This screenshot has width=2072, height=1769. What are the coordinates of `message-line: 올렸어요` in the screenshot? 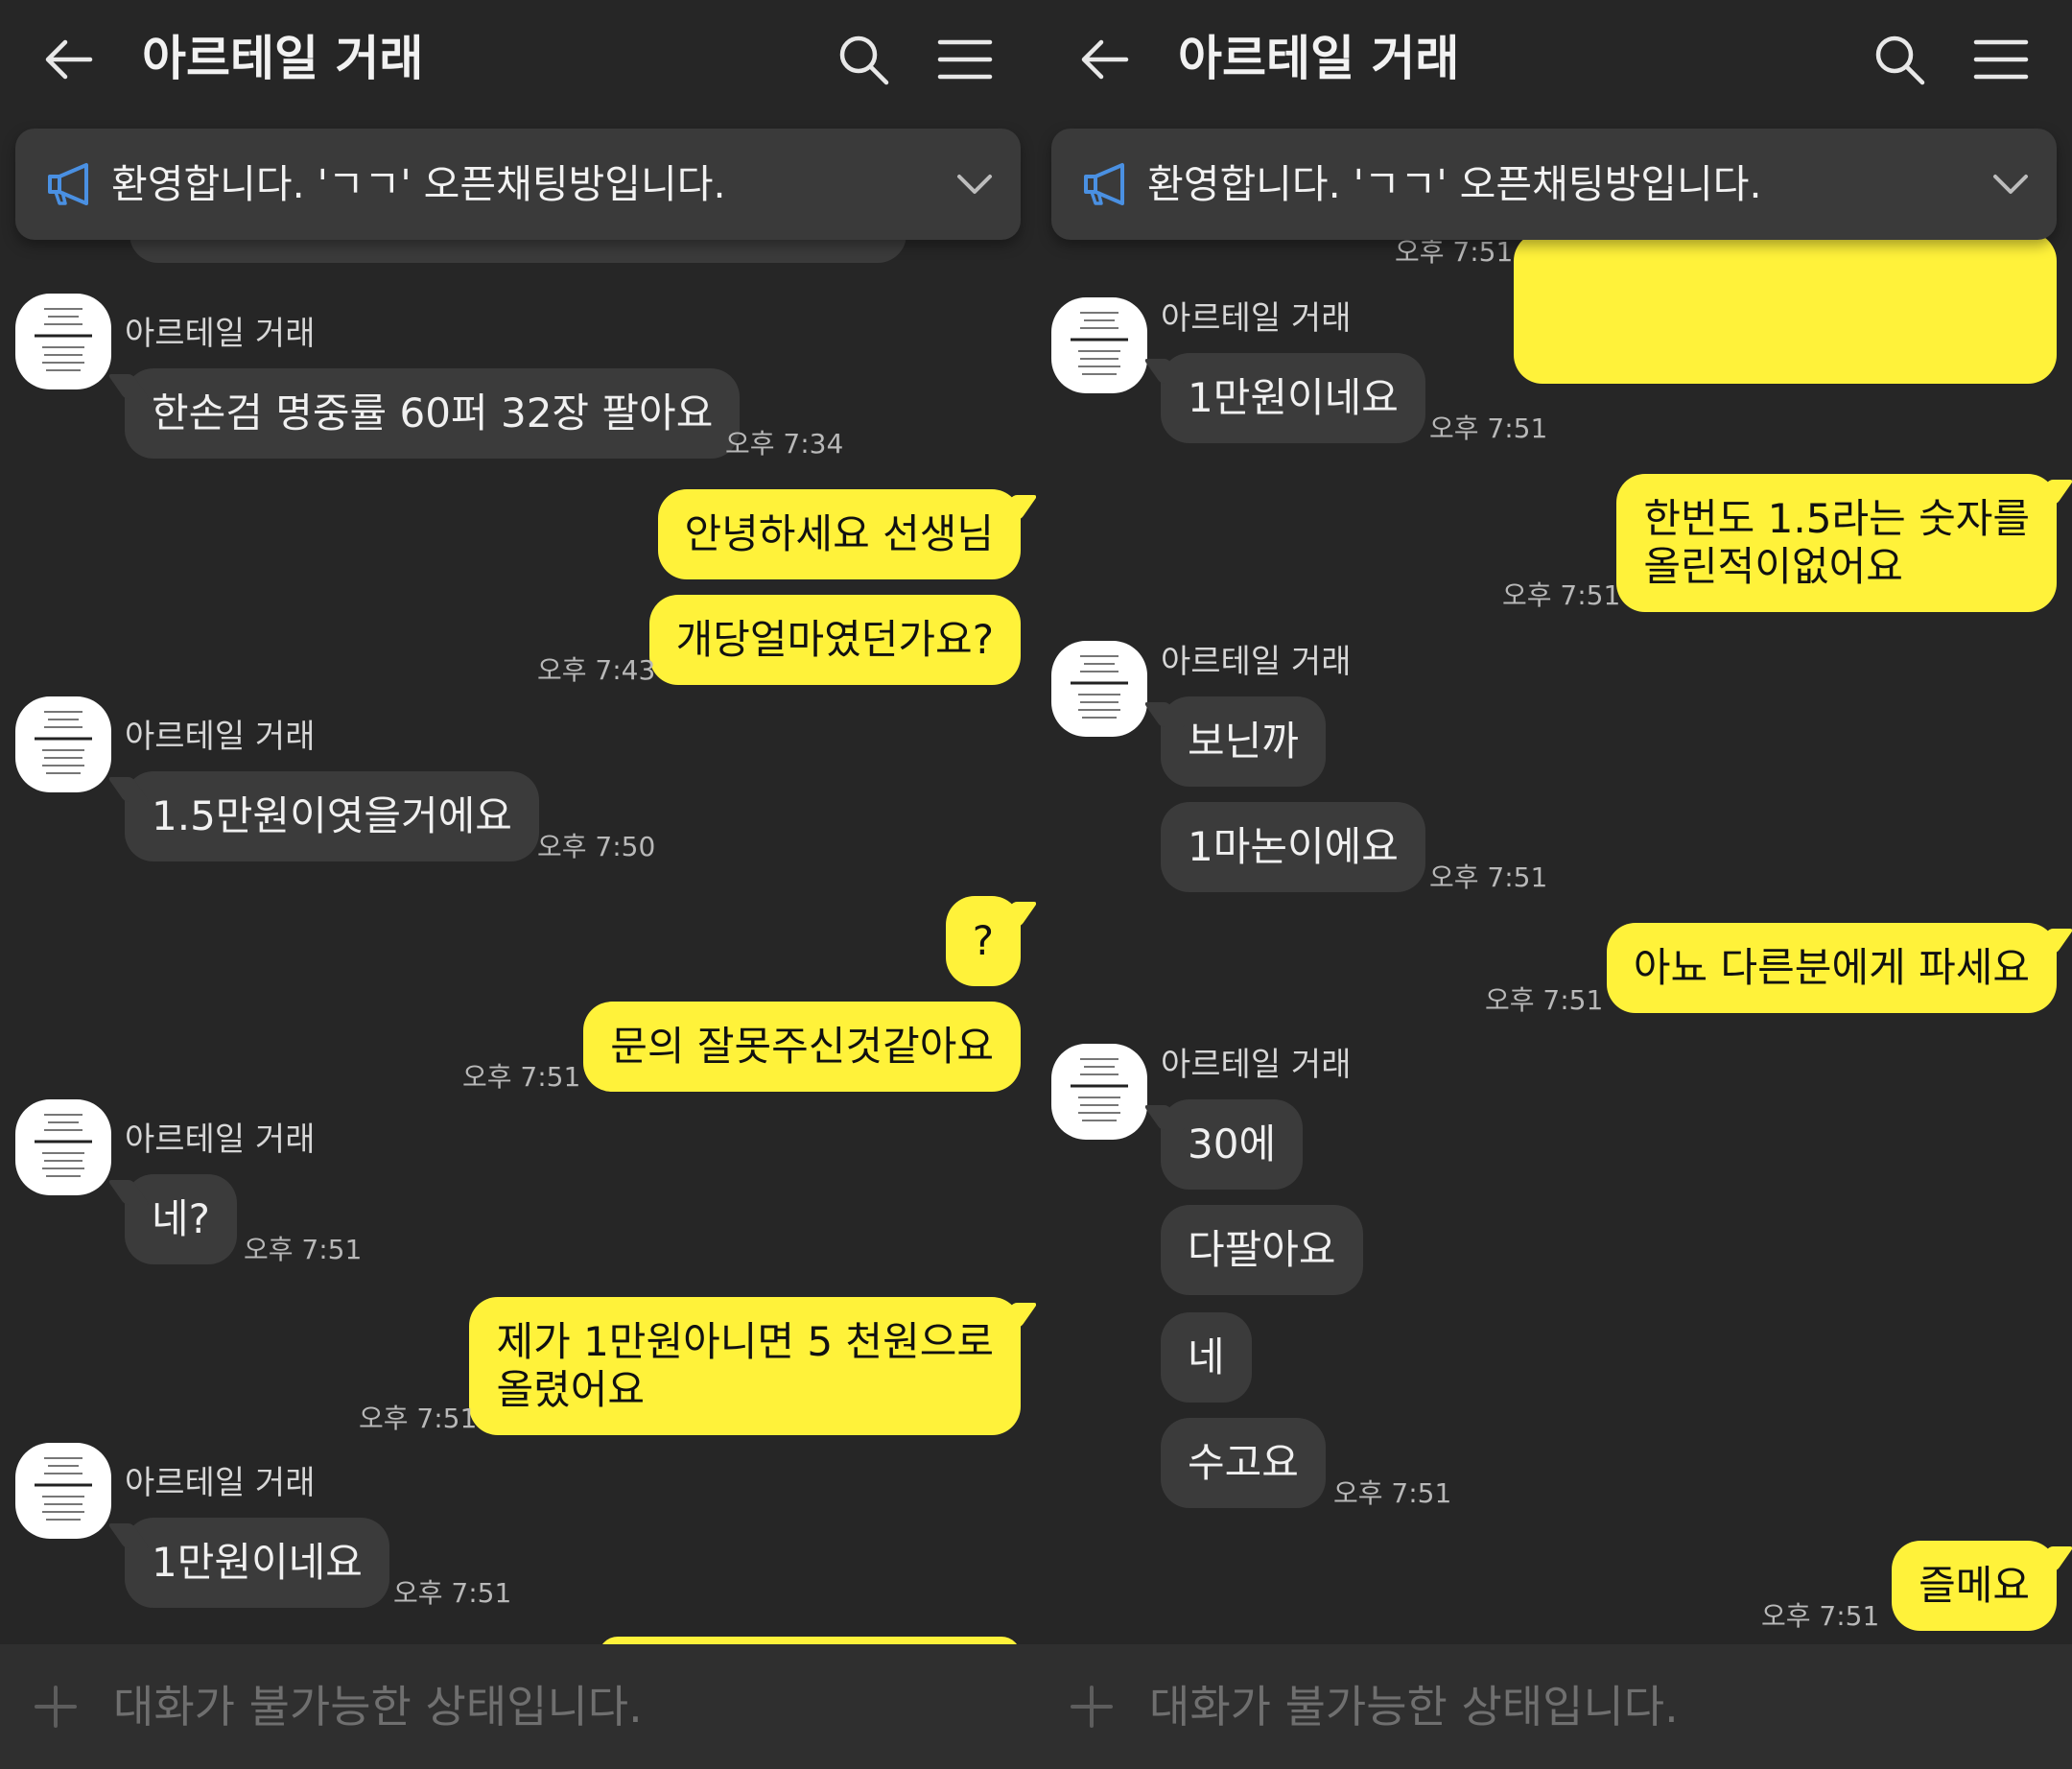 It's located at (571, 1389).